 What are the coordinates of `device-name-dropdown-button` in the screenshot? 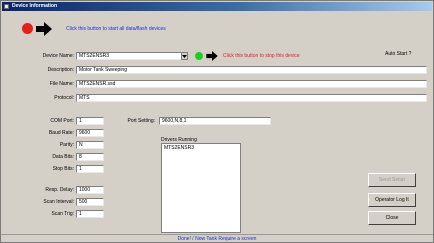 It's located at (184, 56).